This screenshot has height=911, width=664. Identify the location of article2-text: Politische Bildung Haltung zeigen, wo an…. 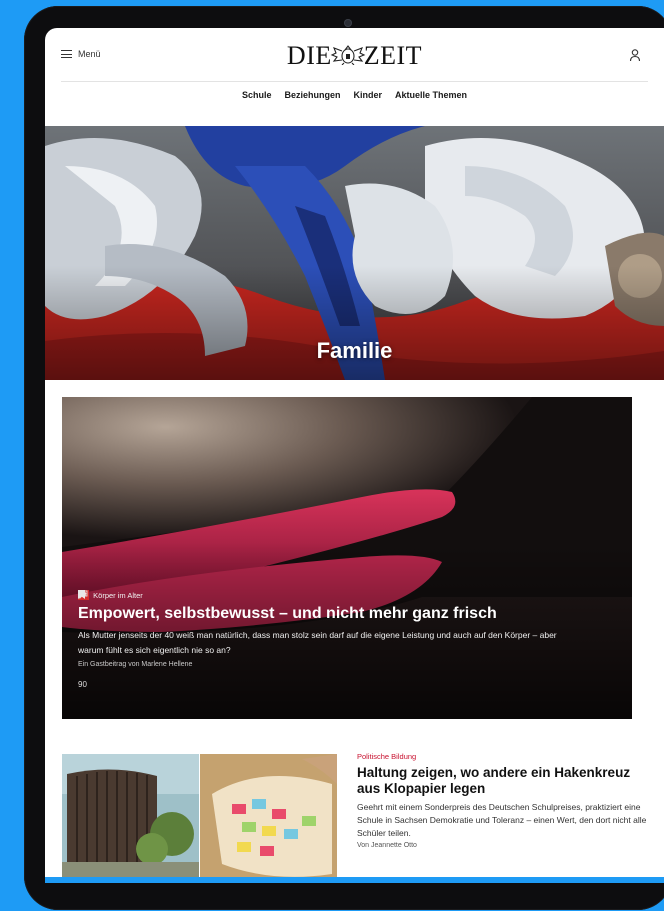
(502, 800).